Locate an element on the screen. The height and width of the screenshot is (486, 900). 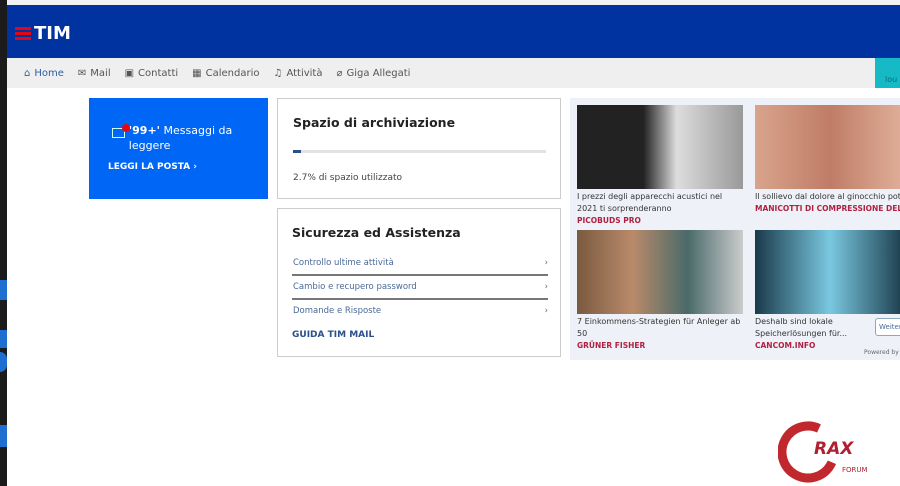
storage-progress-fill is located at coordinates (297, 151).